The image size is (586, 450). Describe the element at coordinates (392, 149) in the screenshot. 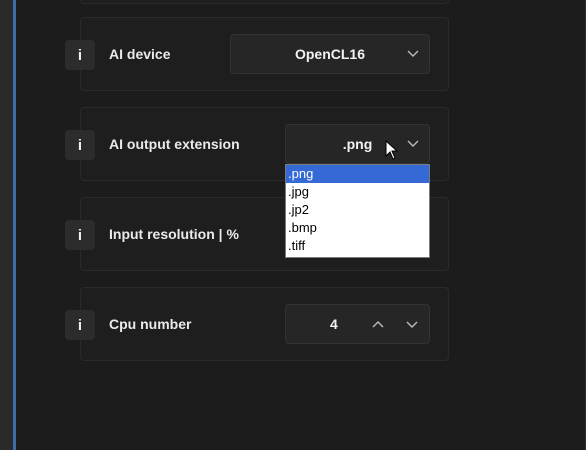

I see `mouse-cursor-icon` at that location.